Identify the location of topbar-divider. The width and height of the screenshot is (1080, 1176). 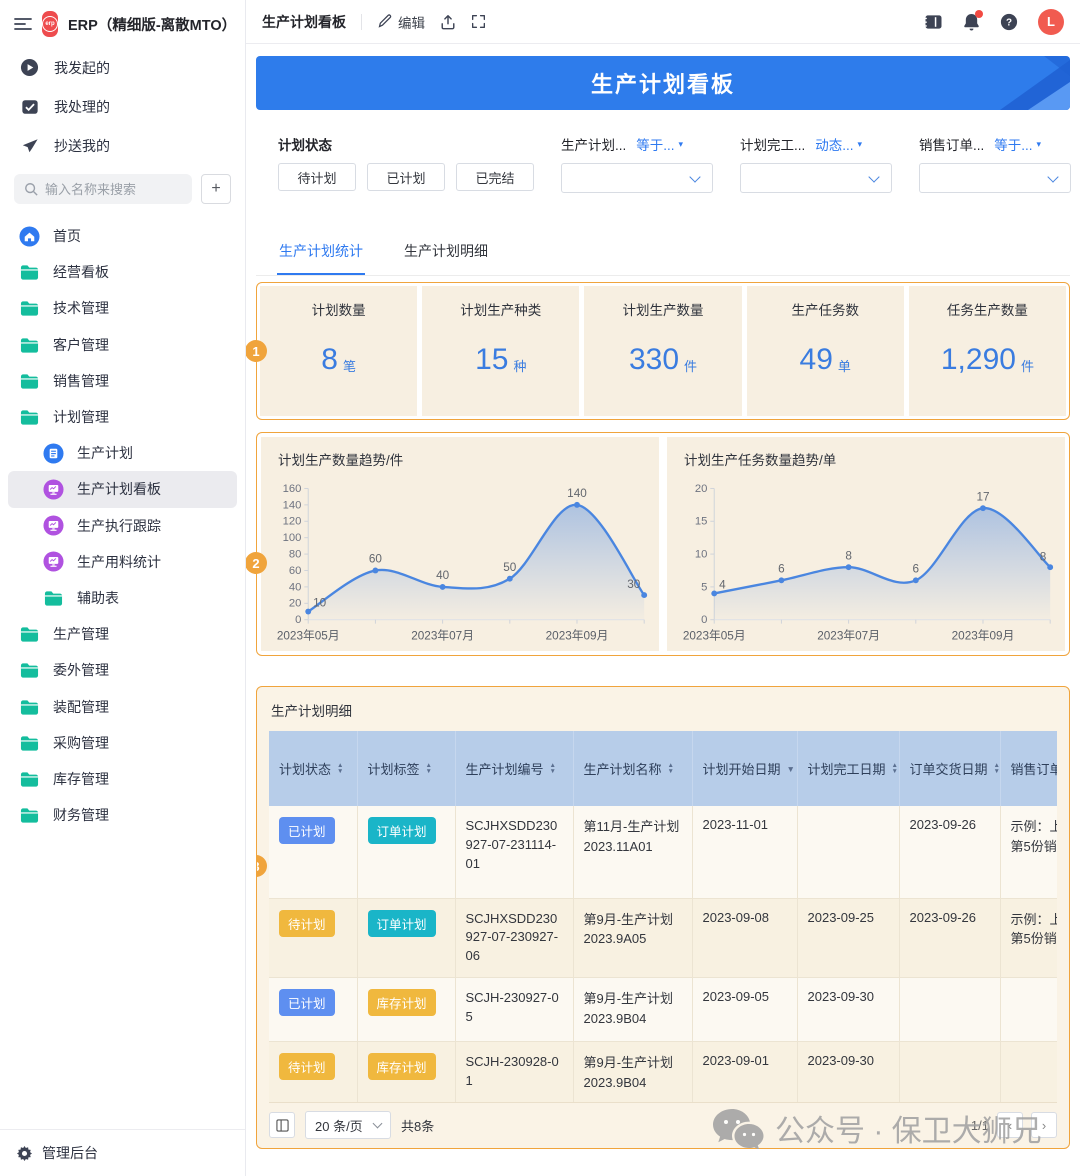
(361, 21).